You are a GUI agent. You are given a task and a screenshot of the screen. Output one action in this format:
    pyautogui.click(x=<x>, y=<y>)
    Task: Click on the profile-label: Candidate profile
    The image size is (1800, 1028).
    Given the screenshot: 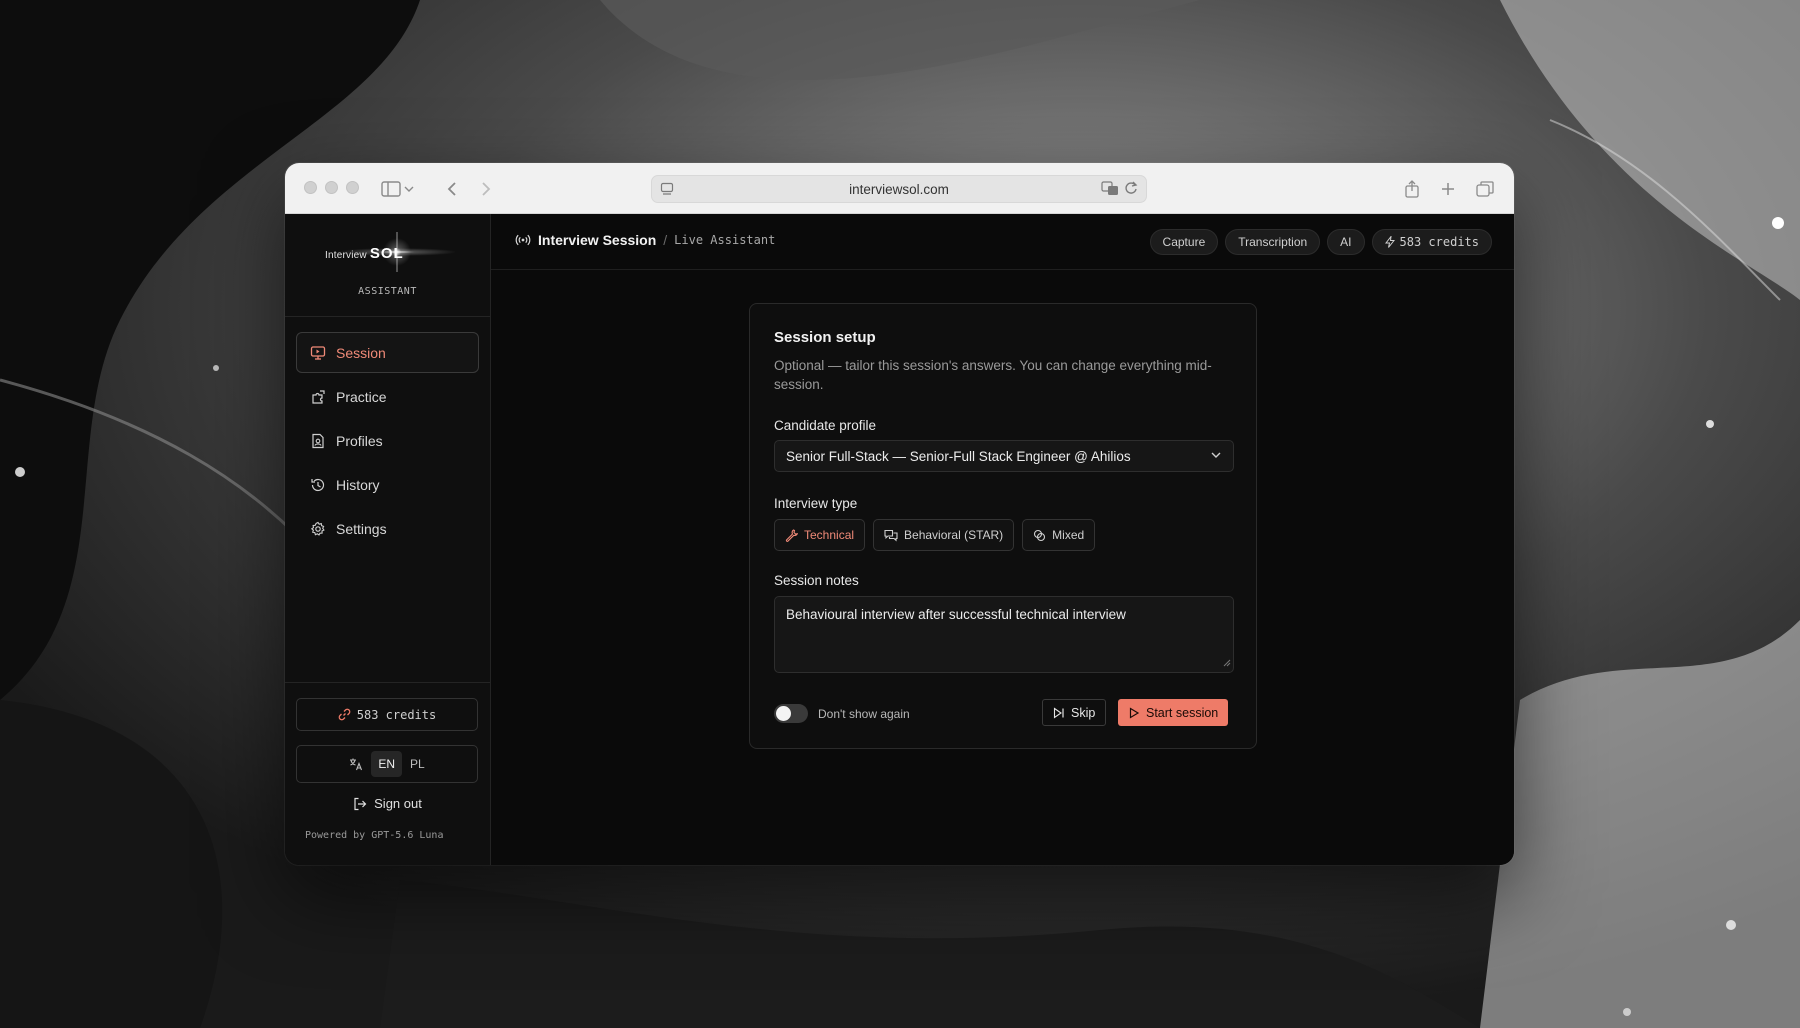 What is the action you would take?
    pyautogui.click(x=825, y=425)
    